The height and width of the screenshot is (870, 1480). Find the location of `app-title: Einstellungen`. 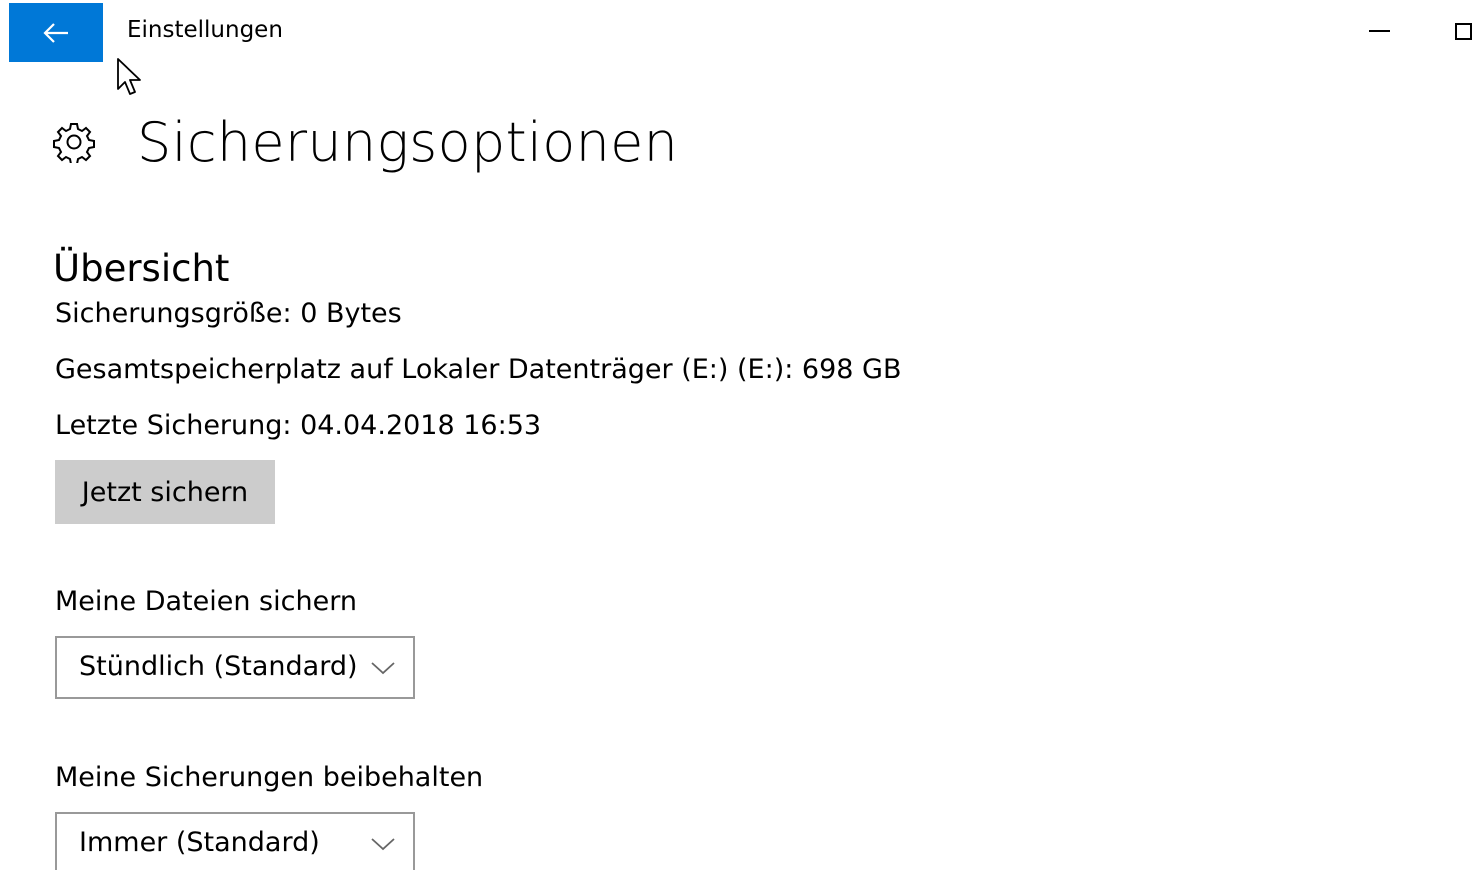

app-title: Einstellungen is located at coordinates (205, 30).